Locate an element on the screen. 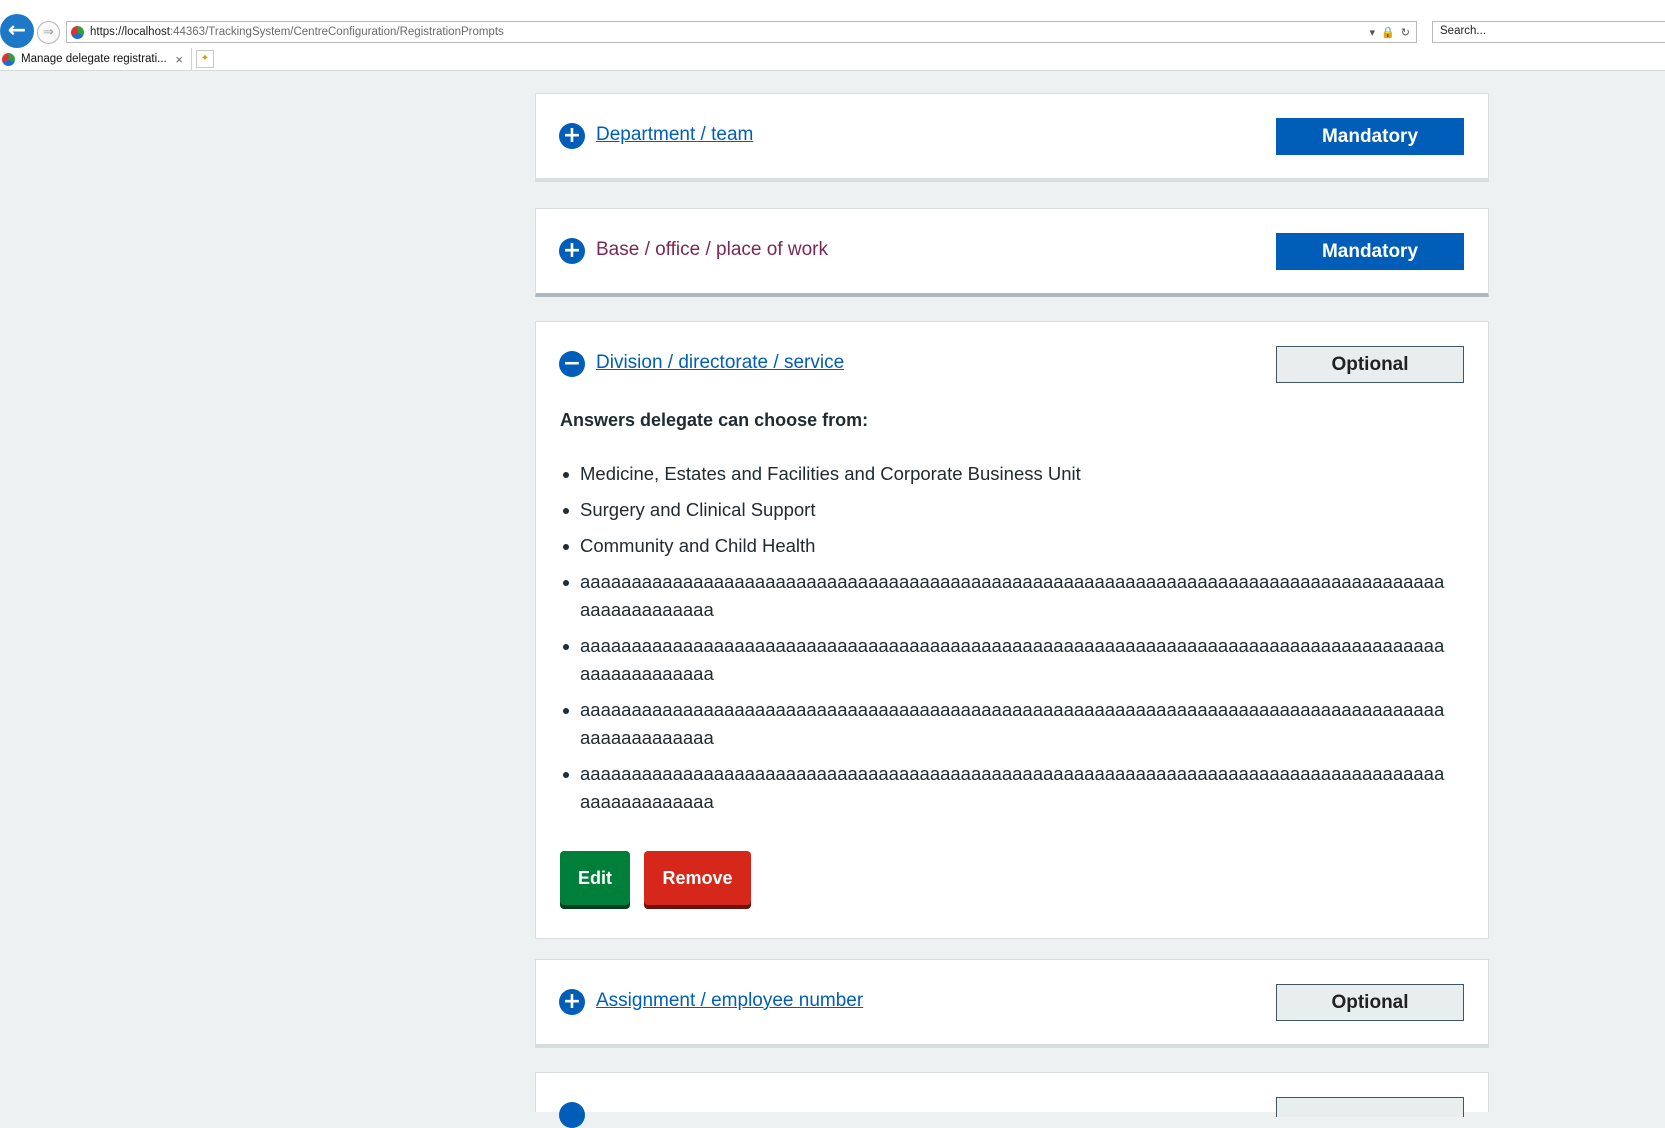 Image resolution: width=1665 pixels, height=1128 pixels. prompt-title-link: Assignment / employee number is located at coordinates (729, 1001).